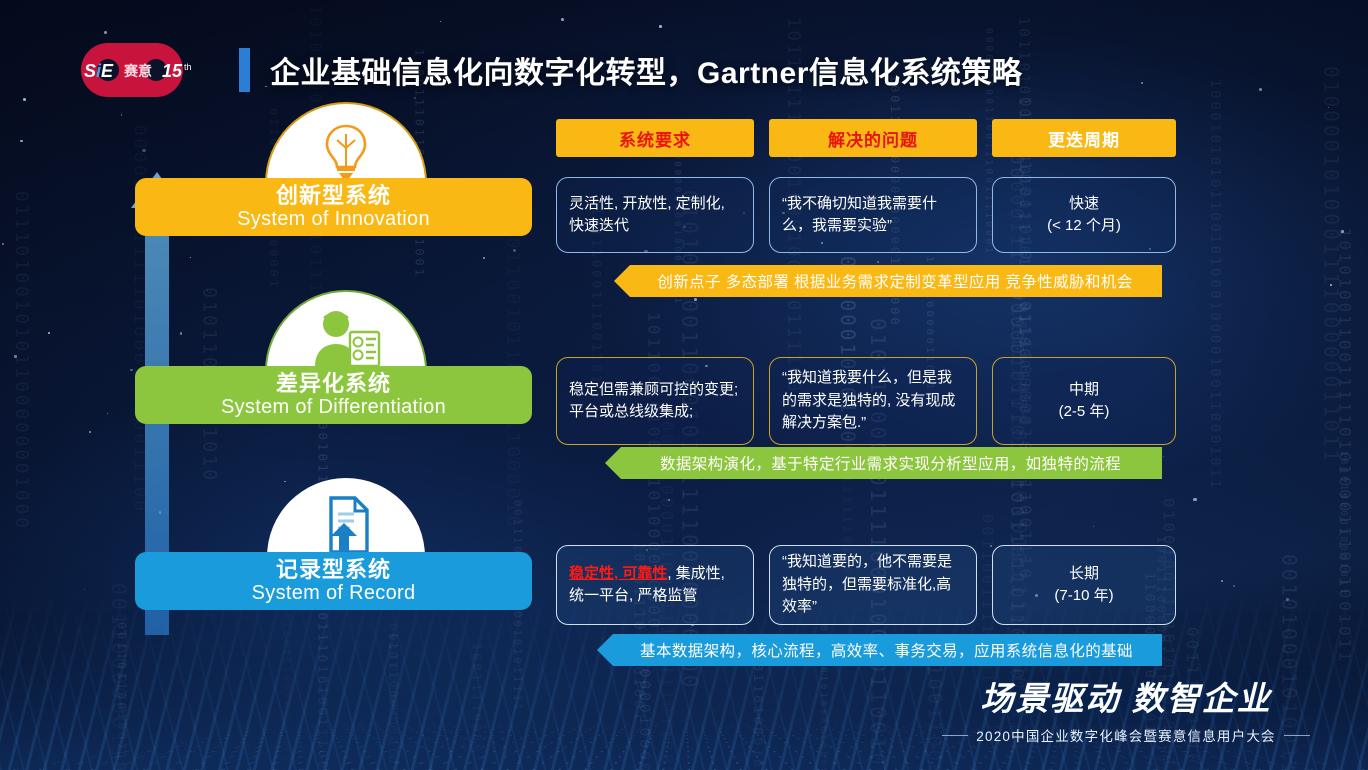  I want to click on tier-bar-differentiation: 差异化系统 System of Differentiation, so click(333, 395).